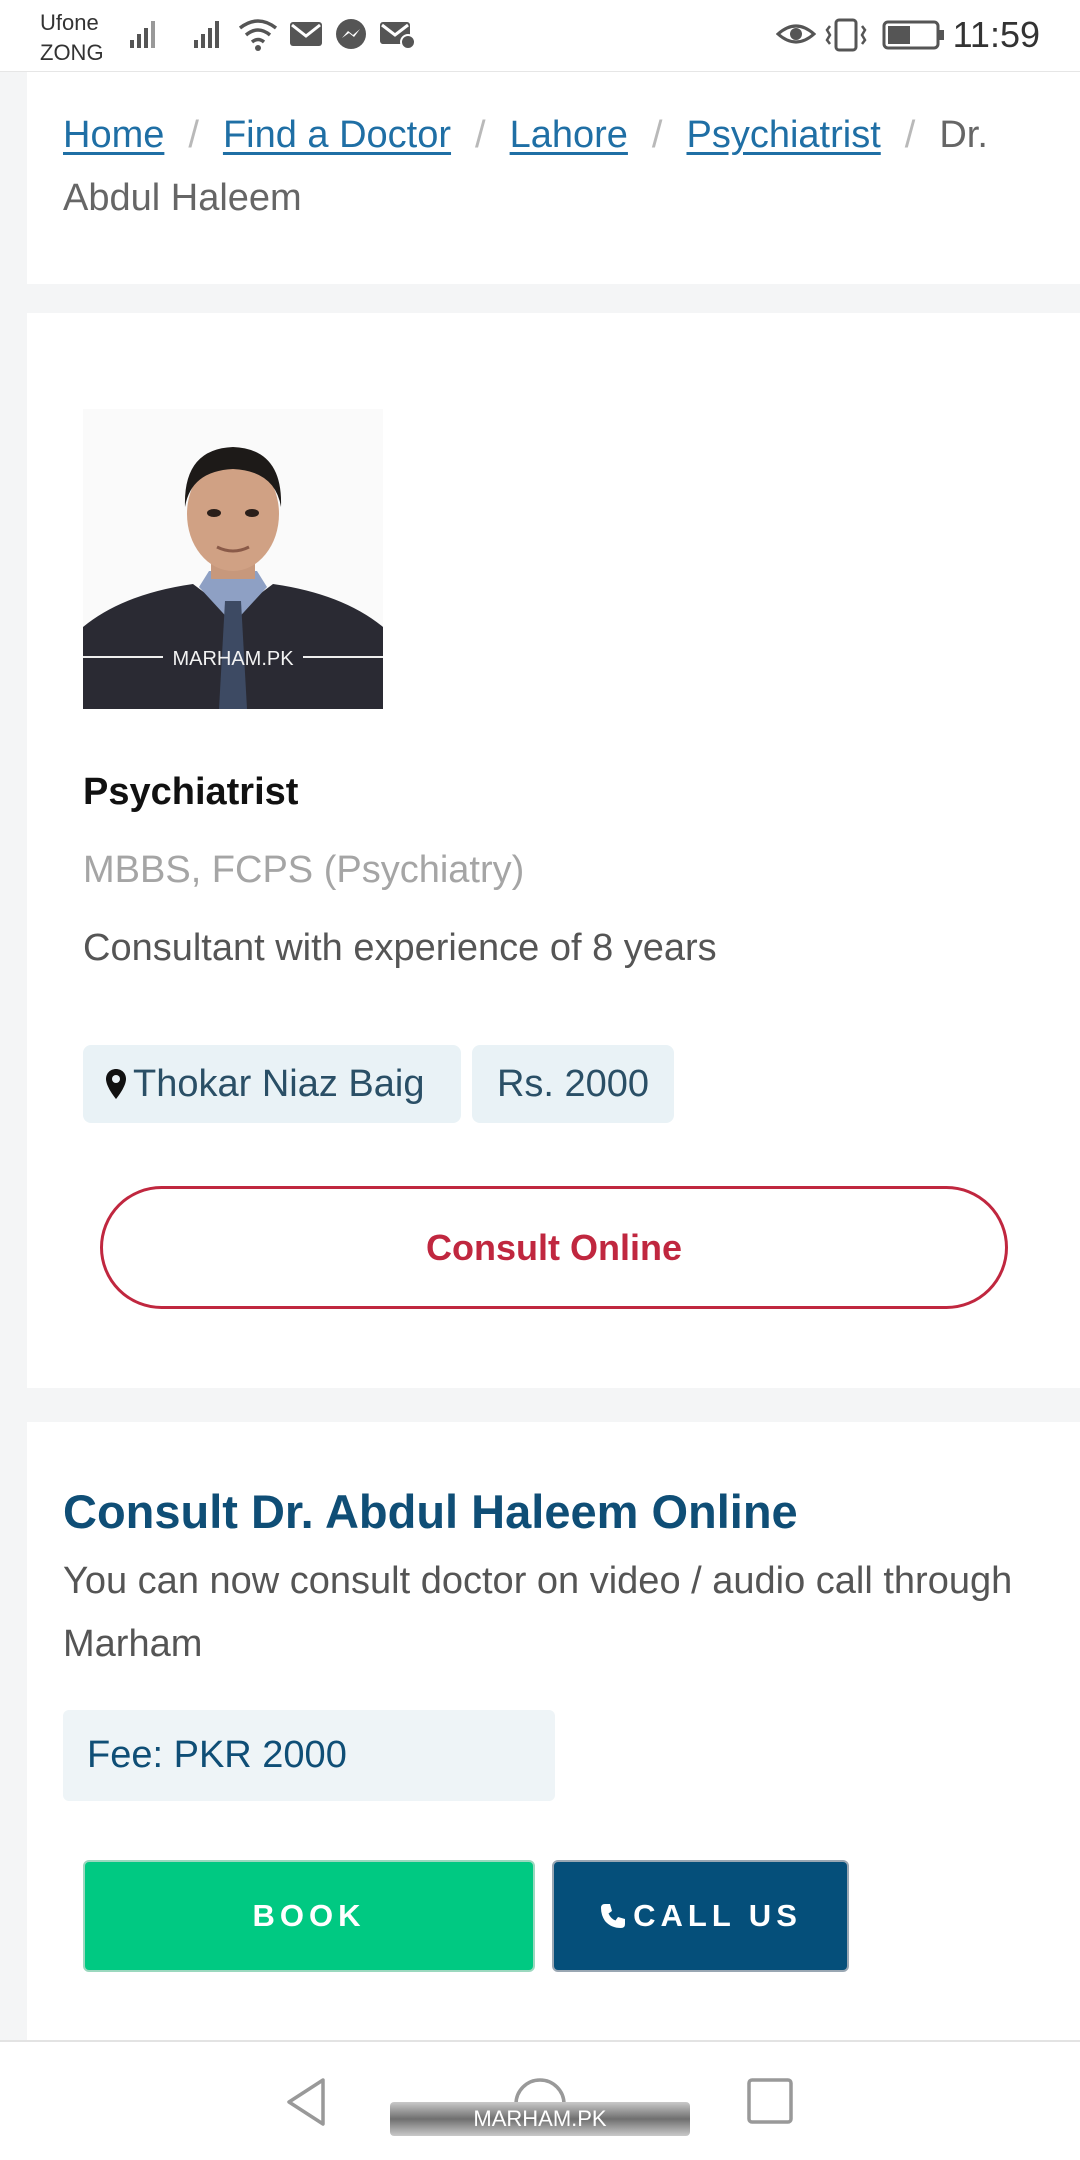 This screenshot has height=2160, width=1080. What do you see at coordinates (846, 35) in the screenshot?
I see `vibrate-icon` at bounding box center [846, 35].